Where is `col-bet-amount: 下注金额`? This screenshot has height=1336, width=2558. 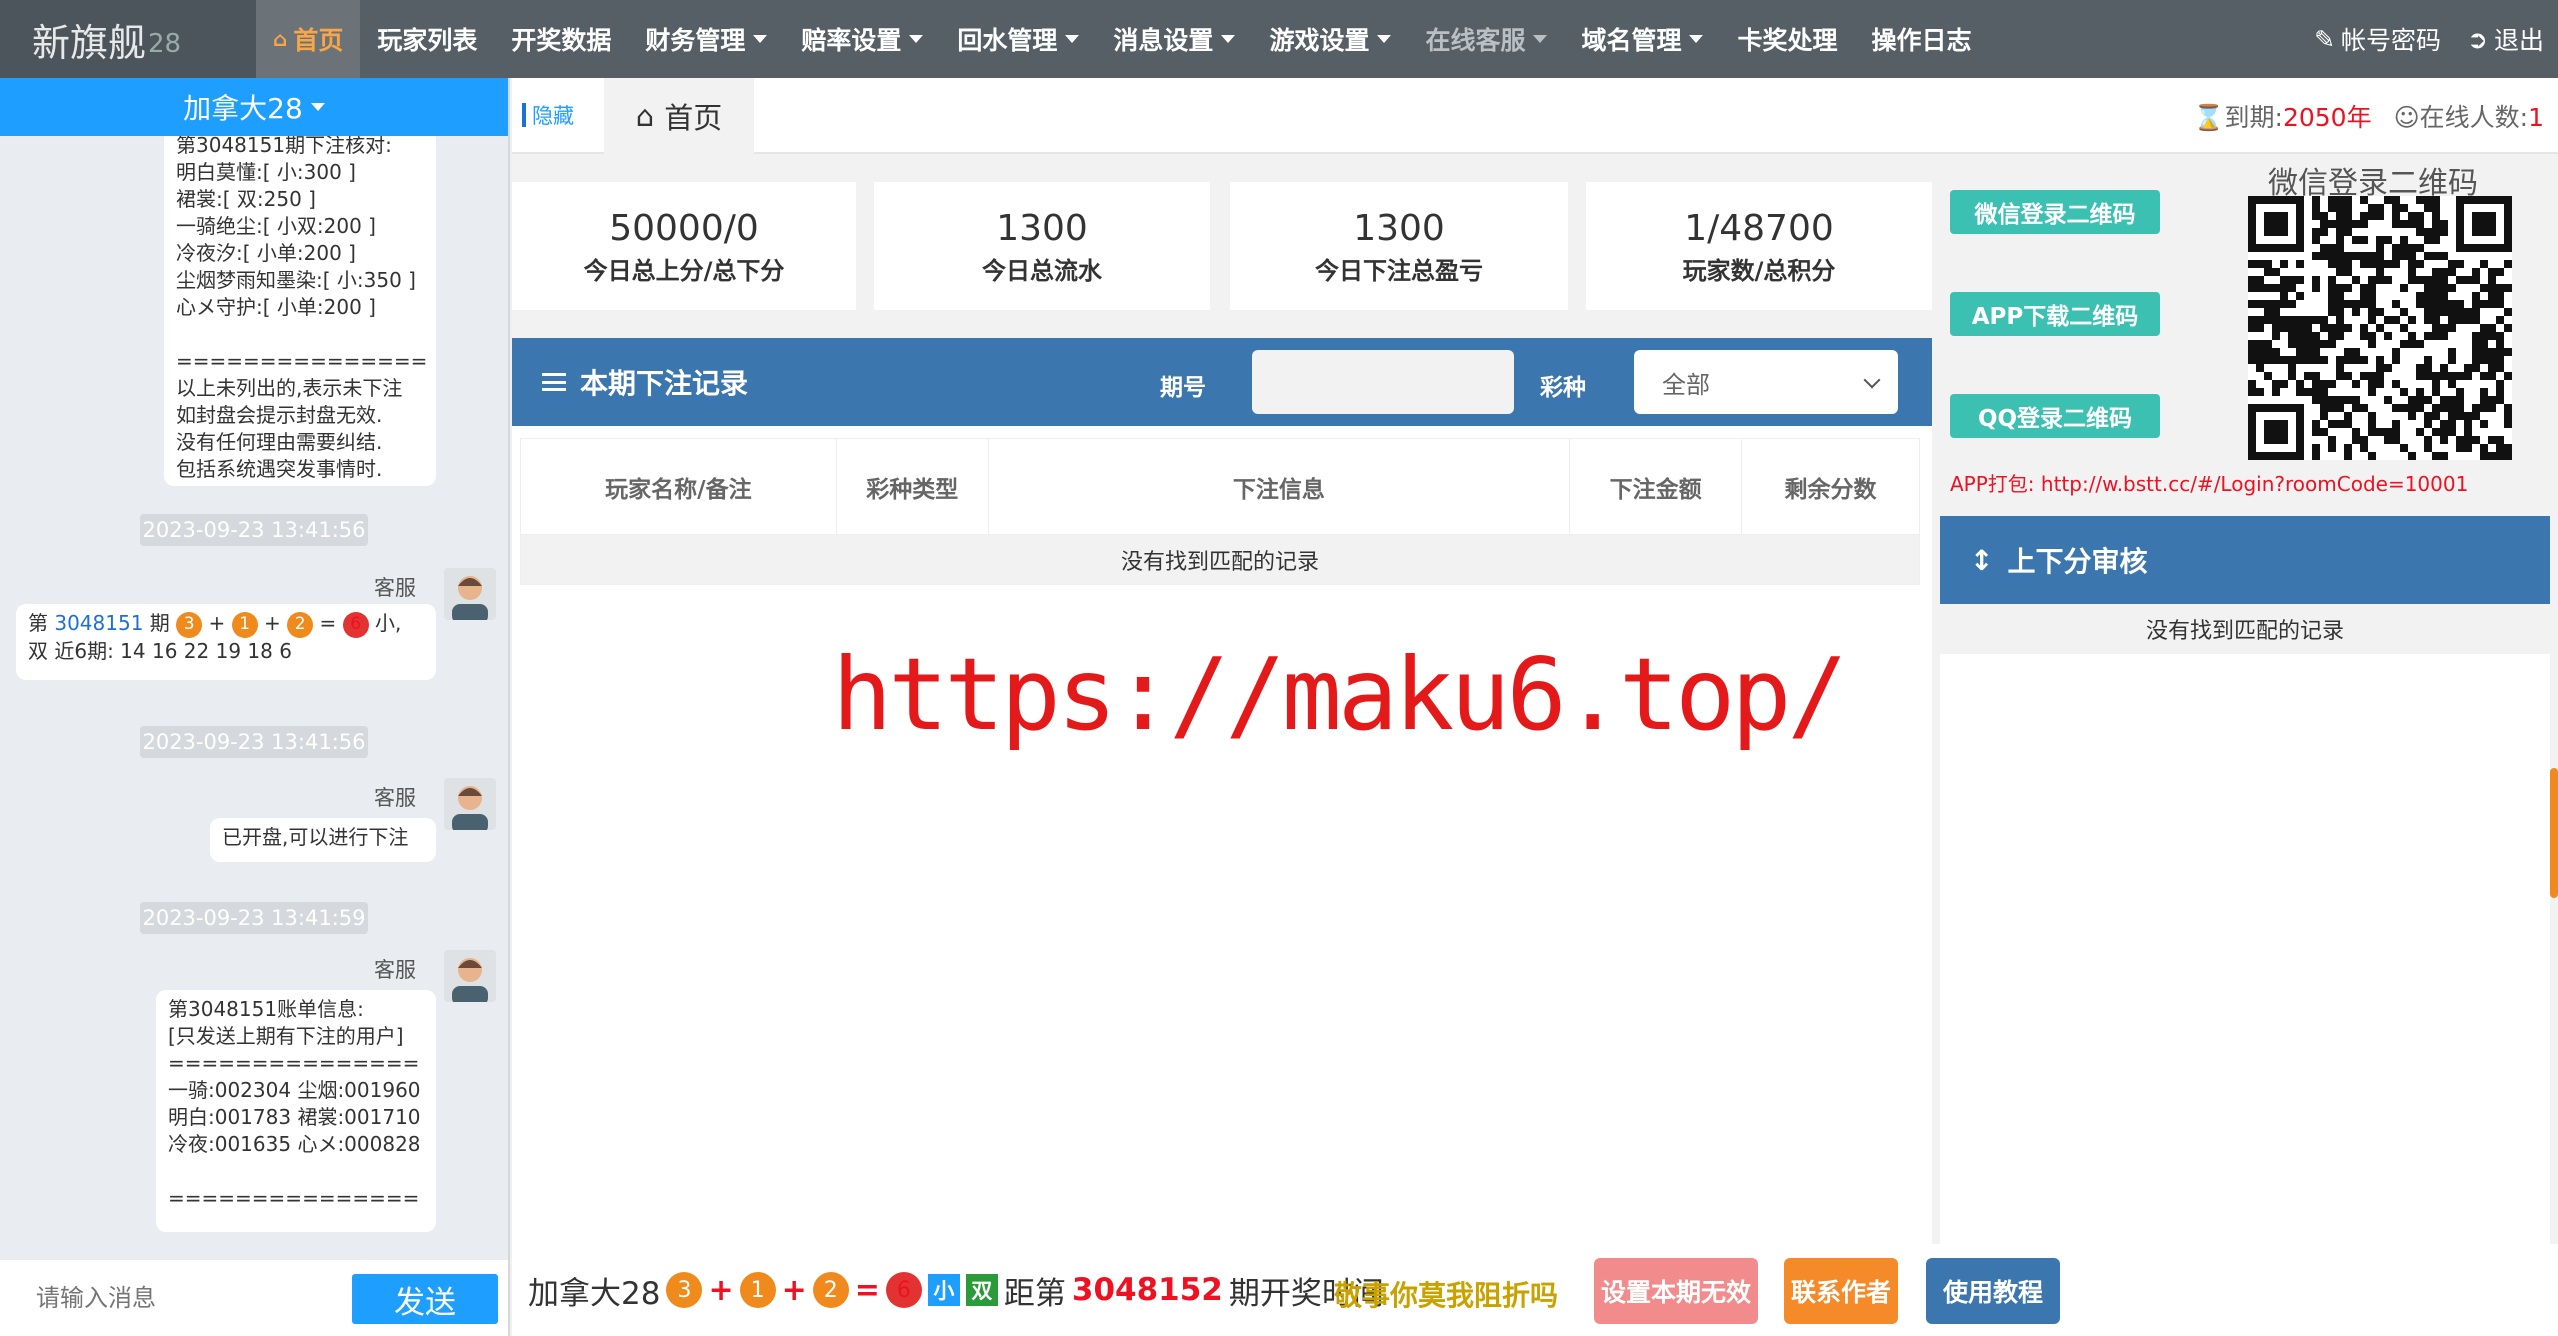
col-bet-amount: 下注金额 is located at coordinates (1656, 486).